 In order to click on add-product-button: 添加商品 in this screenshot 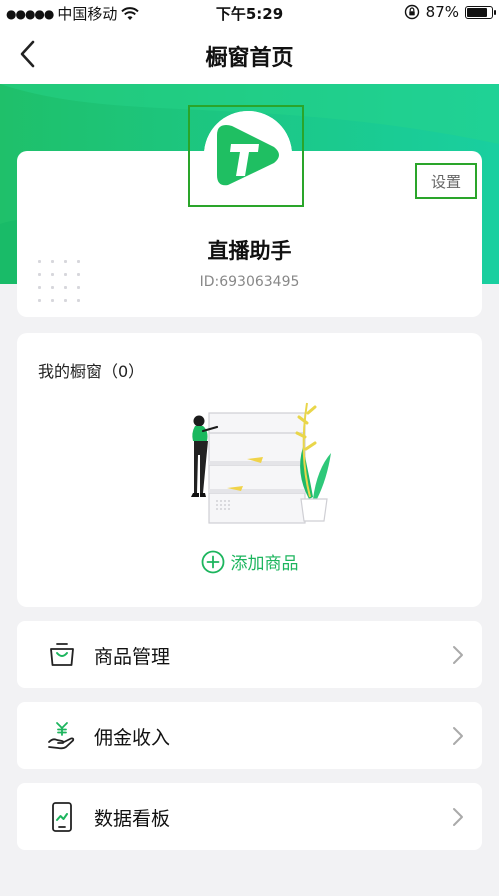, I will do `click(249, 561)`.